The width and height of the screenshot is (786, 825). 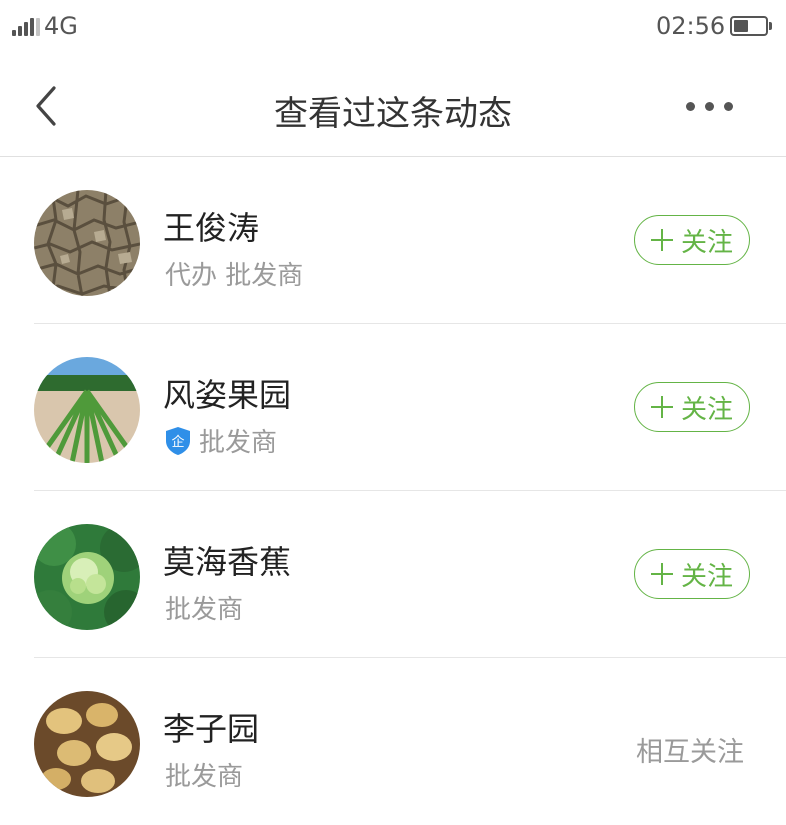 I want to click on status-bar: 4G 02:56, so click(x=393, y=28).